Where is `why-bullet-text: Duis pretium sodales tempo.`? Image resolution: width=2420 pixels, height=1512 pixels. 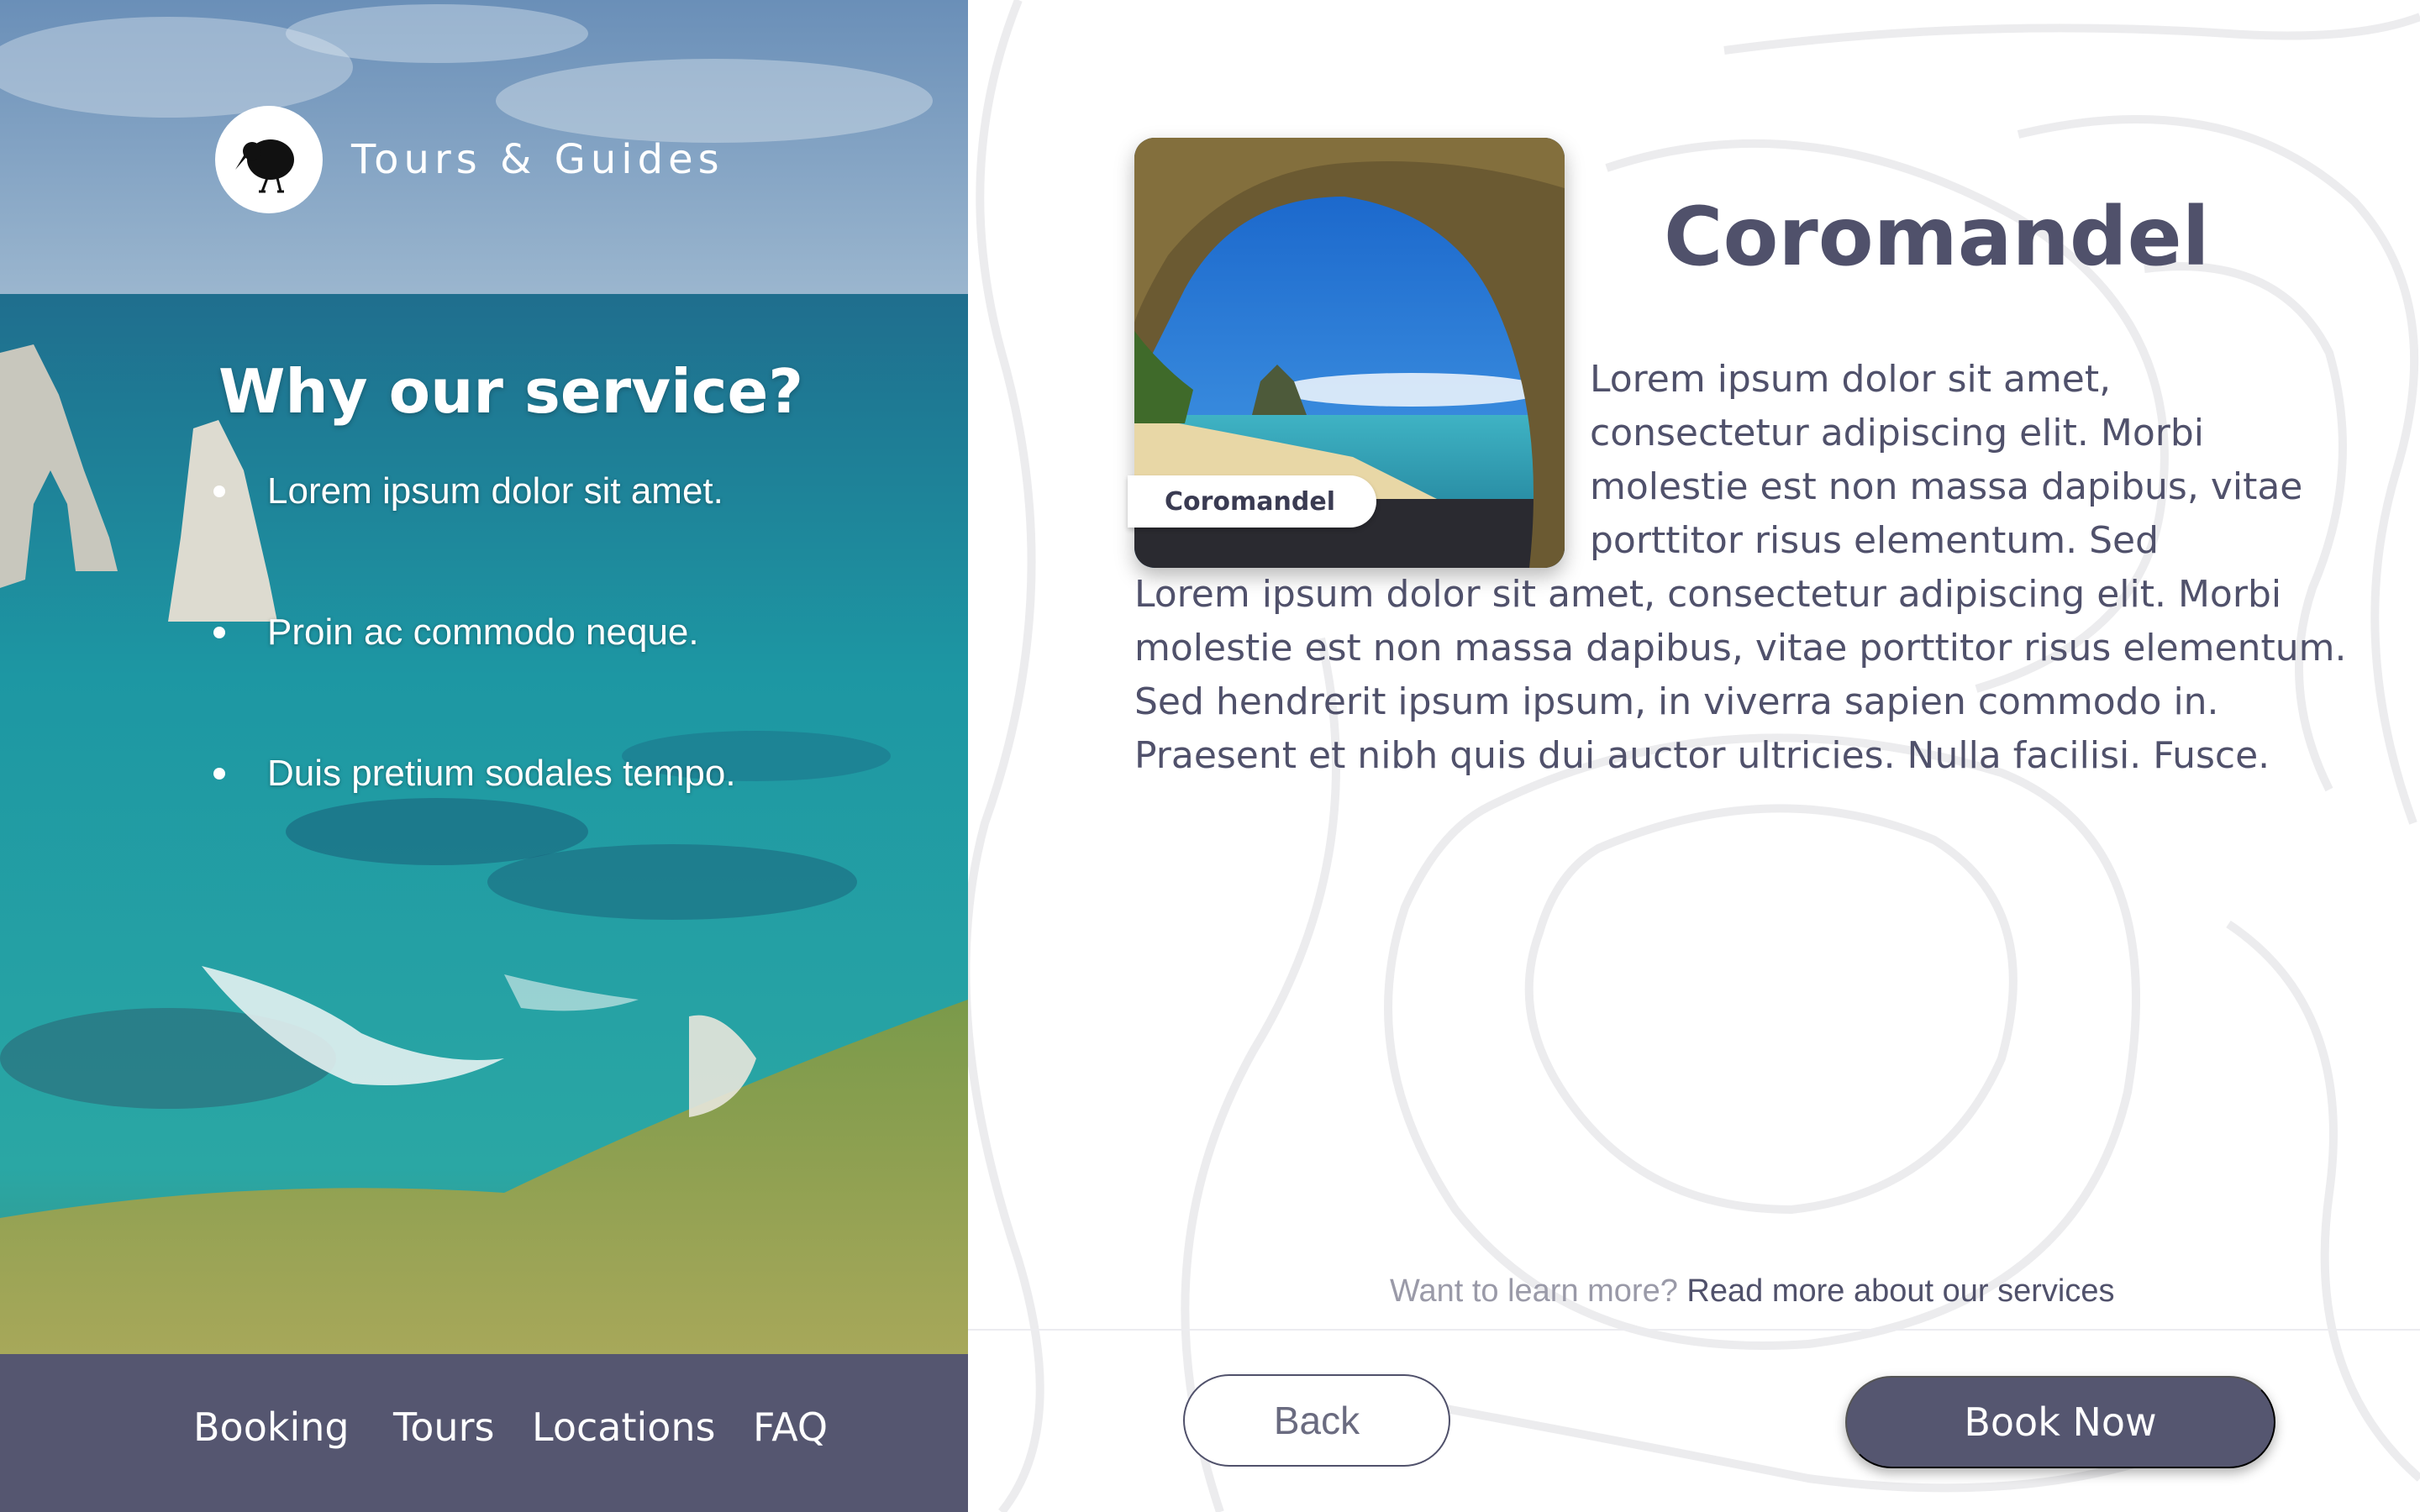
why-bullet-text: Duis pretium sodales tempo. is located at coordinates (501, 773).